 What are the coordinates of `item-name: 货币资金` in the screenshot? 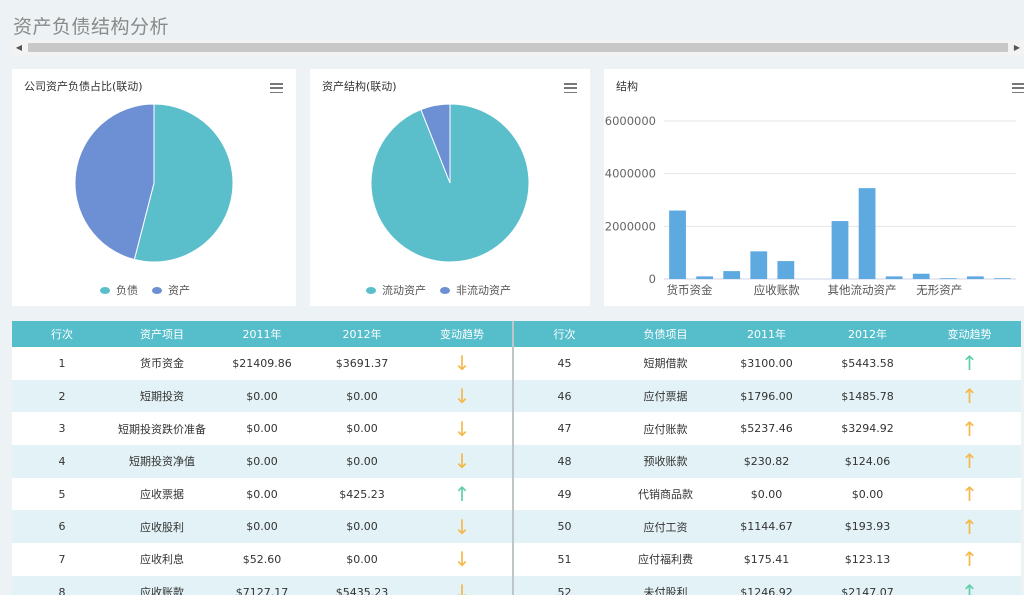 It's located at (162, 364).